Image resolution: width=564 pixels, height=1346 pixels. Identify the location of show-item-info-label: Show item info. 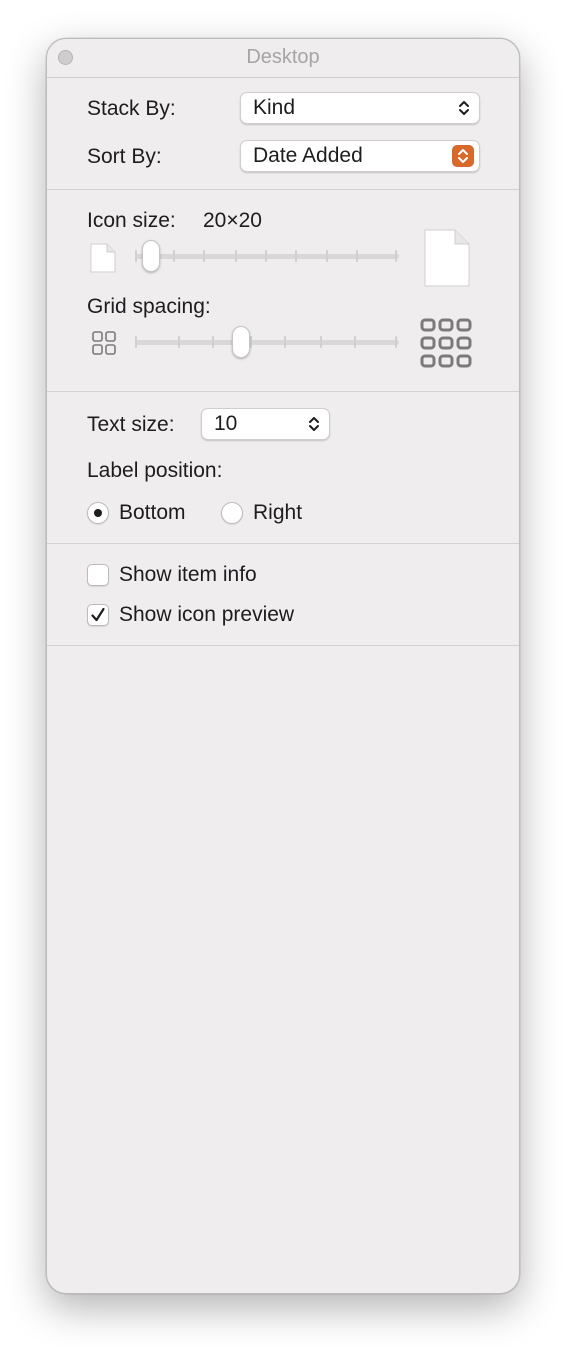
(188, 575).